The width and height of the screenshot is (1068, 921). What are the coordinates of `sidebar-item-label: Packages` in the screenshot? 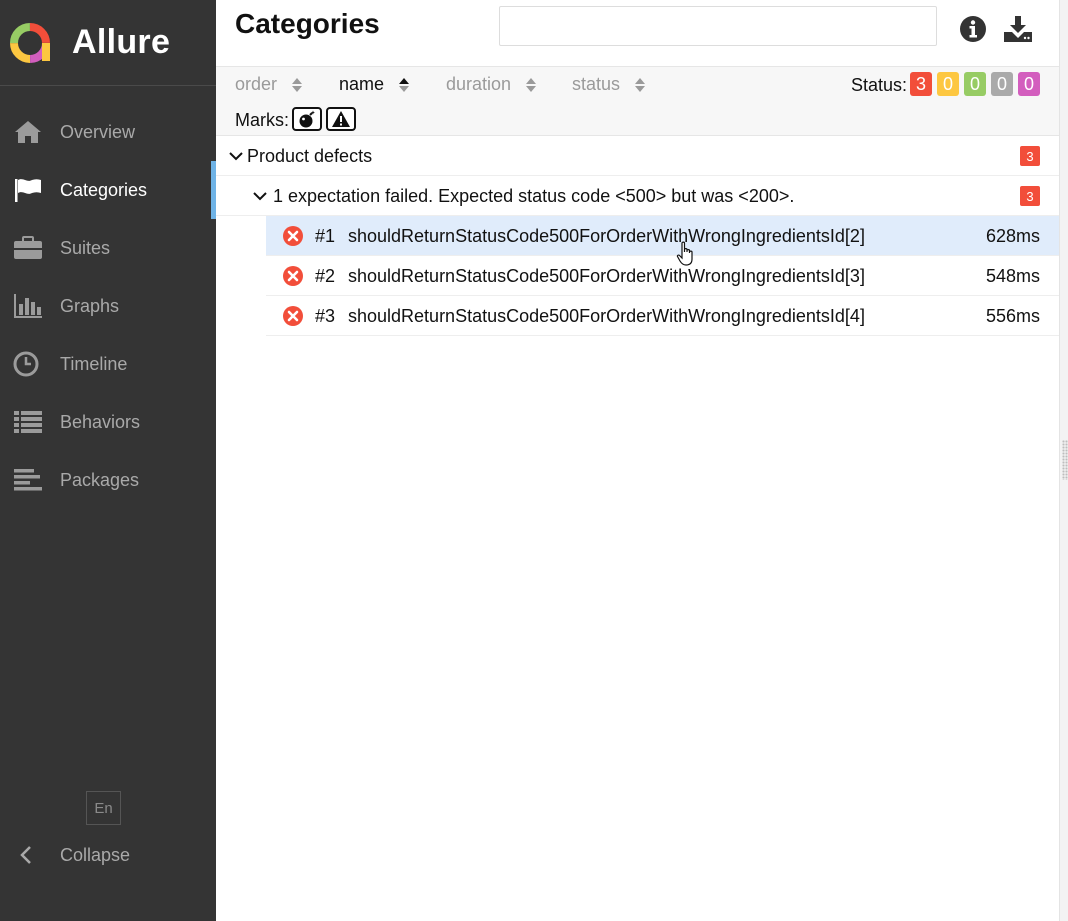 It's located at (100, 480).